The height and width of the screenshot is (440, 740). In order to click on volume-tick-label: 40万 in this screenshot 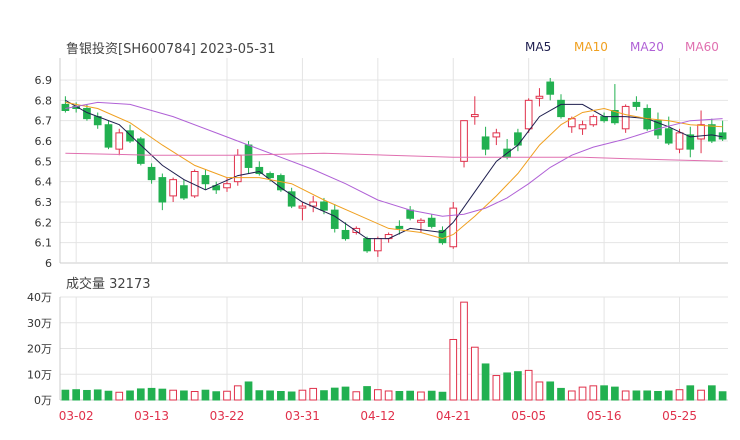, I will do `click(39, 297)`.